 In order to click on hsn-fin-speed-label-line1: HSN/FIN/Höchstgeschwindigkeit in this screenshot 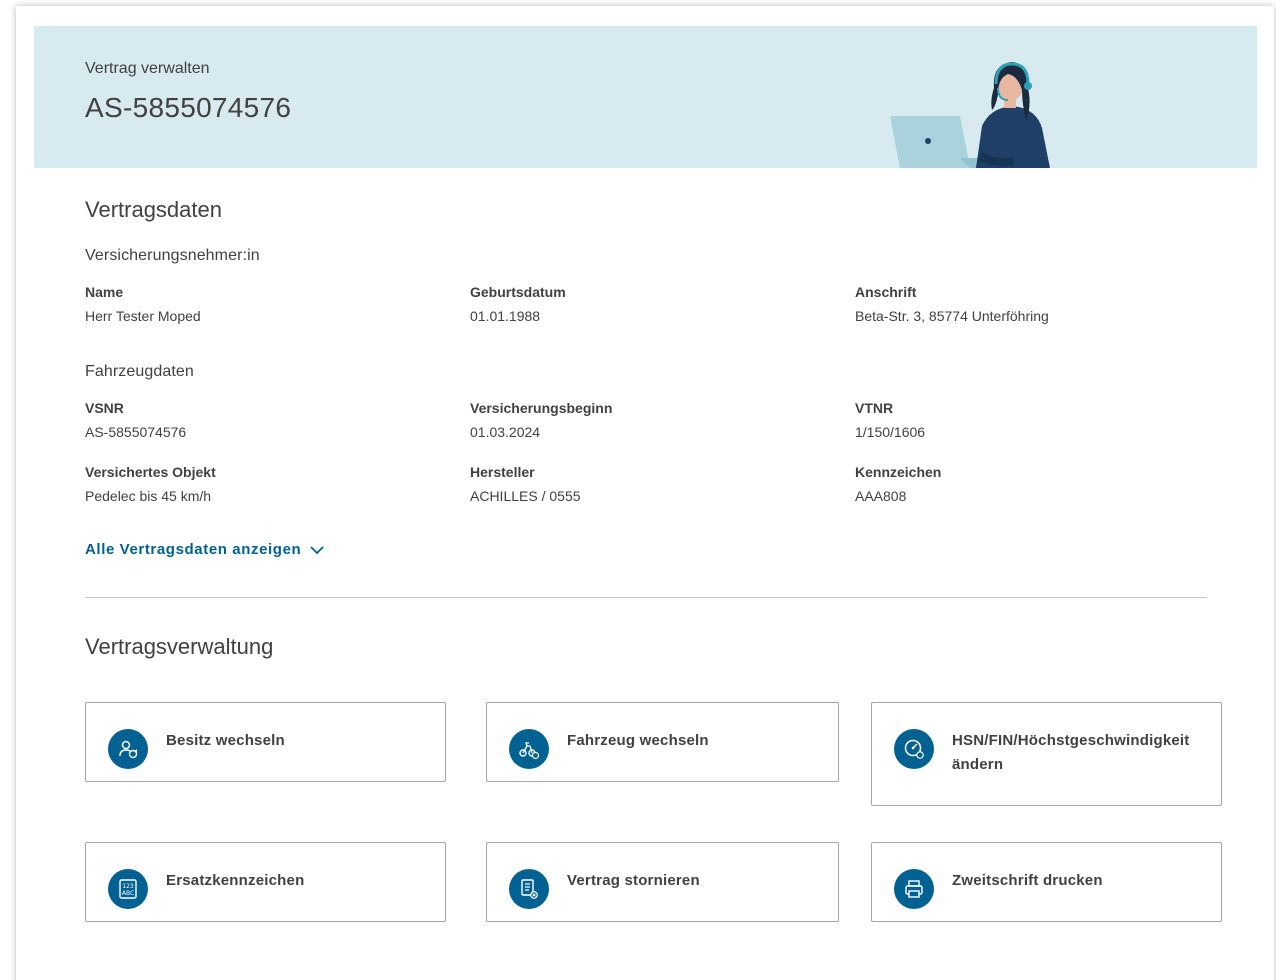, I will do `click(1071, 740)`.